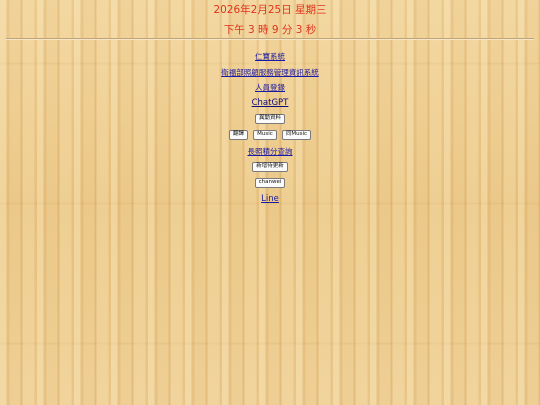 The image size is (540, 405). Describe the element at coordinates (270, 39) in the screenshot. I see `divider` at that location.